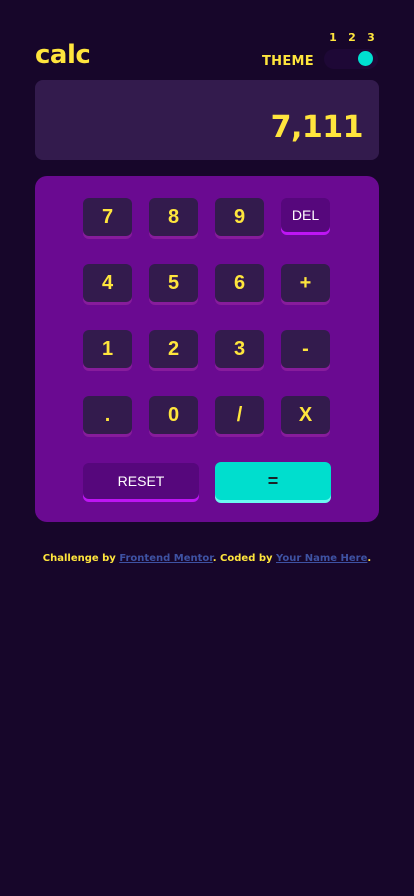 The width and height of the screenshot is (414, 896). Describe the element at coordinates (239, 283) in the screenshot. I see `key-6: 6` at that location.